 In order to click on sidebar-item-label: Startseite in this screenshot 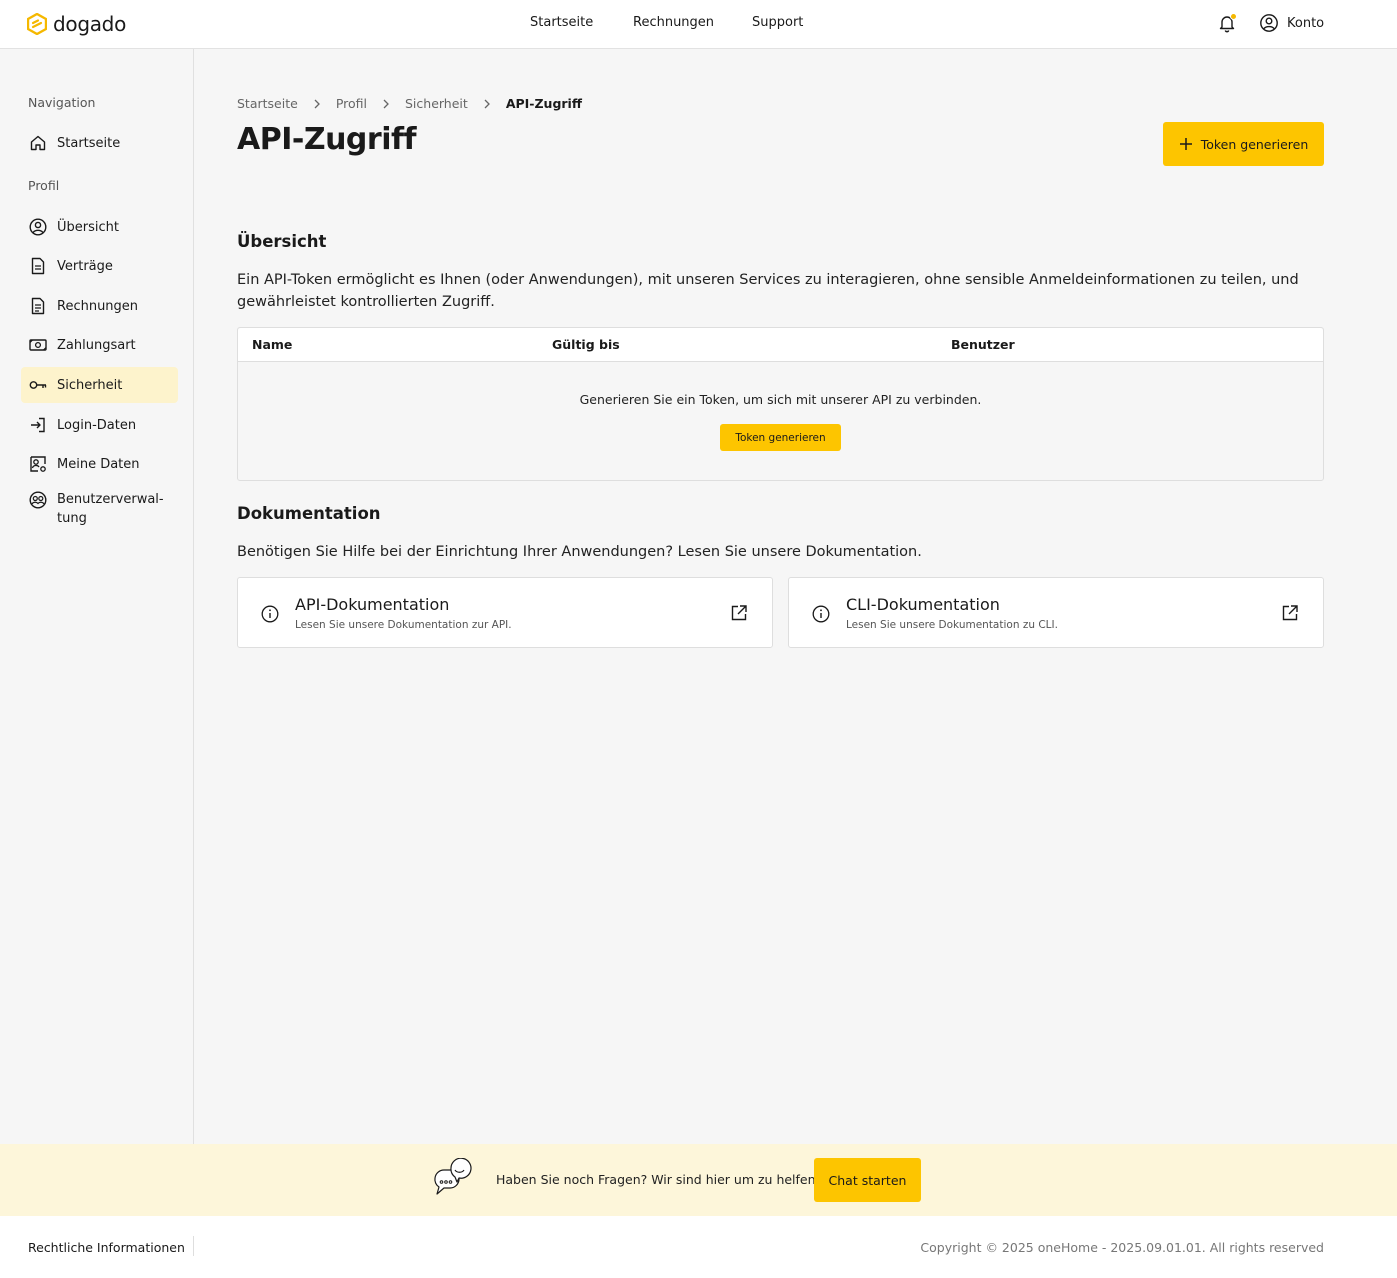, I will do `click(89, 143)`.